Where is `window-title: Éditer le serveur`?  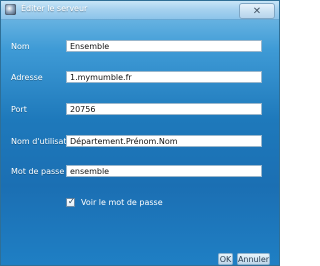
window-title: Éditer le serveur is located at coordinates (54, 8).